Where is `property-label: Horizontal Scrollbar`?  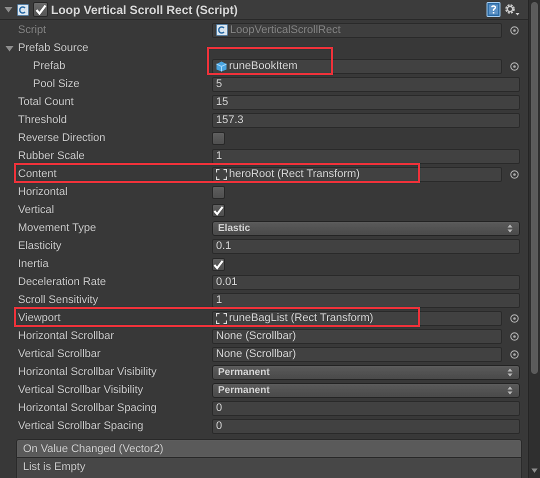 property-label: Horizontal Scrollbar is located at coordinates (66, 336).